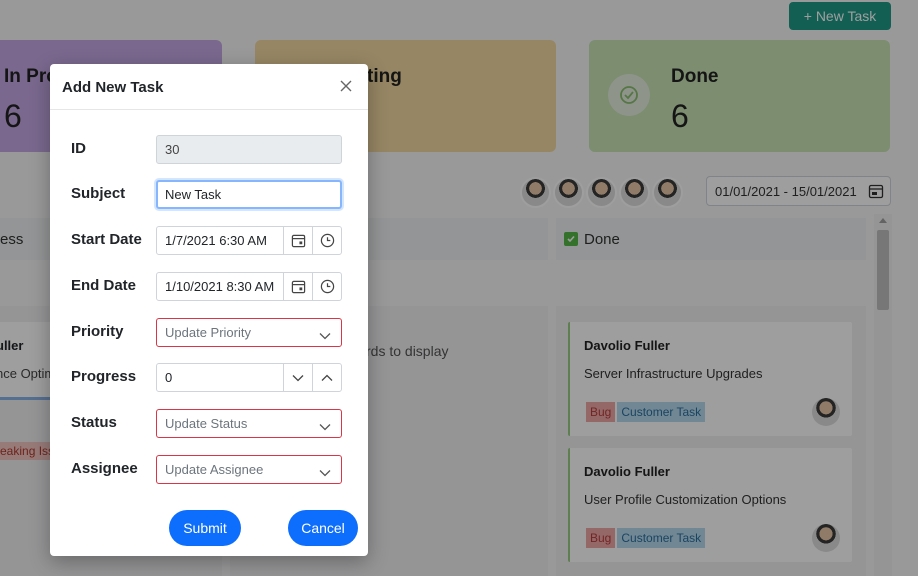  I want to click on field-row-status: Status Update Status, so click(209, 424).